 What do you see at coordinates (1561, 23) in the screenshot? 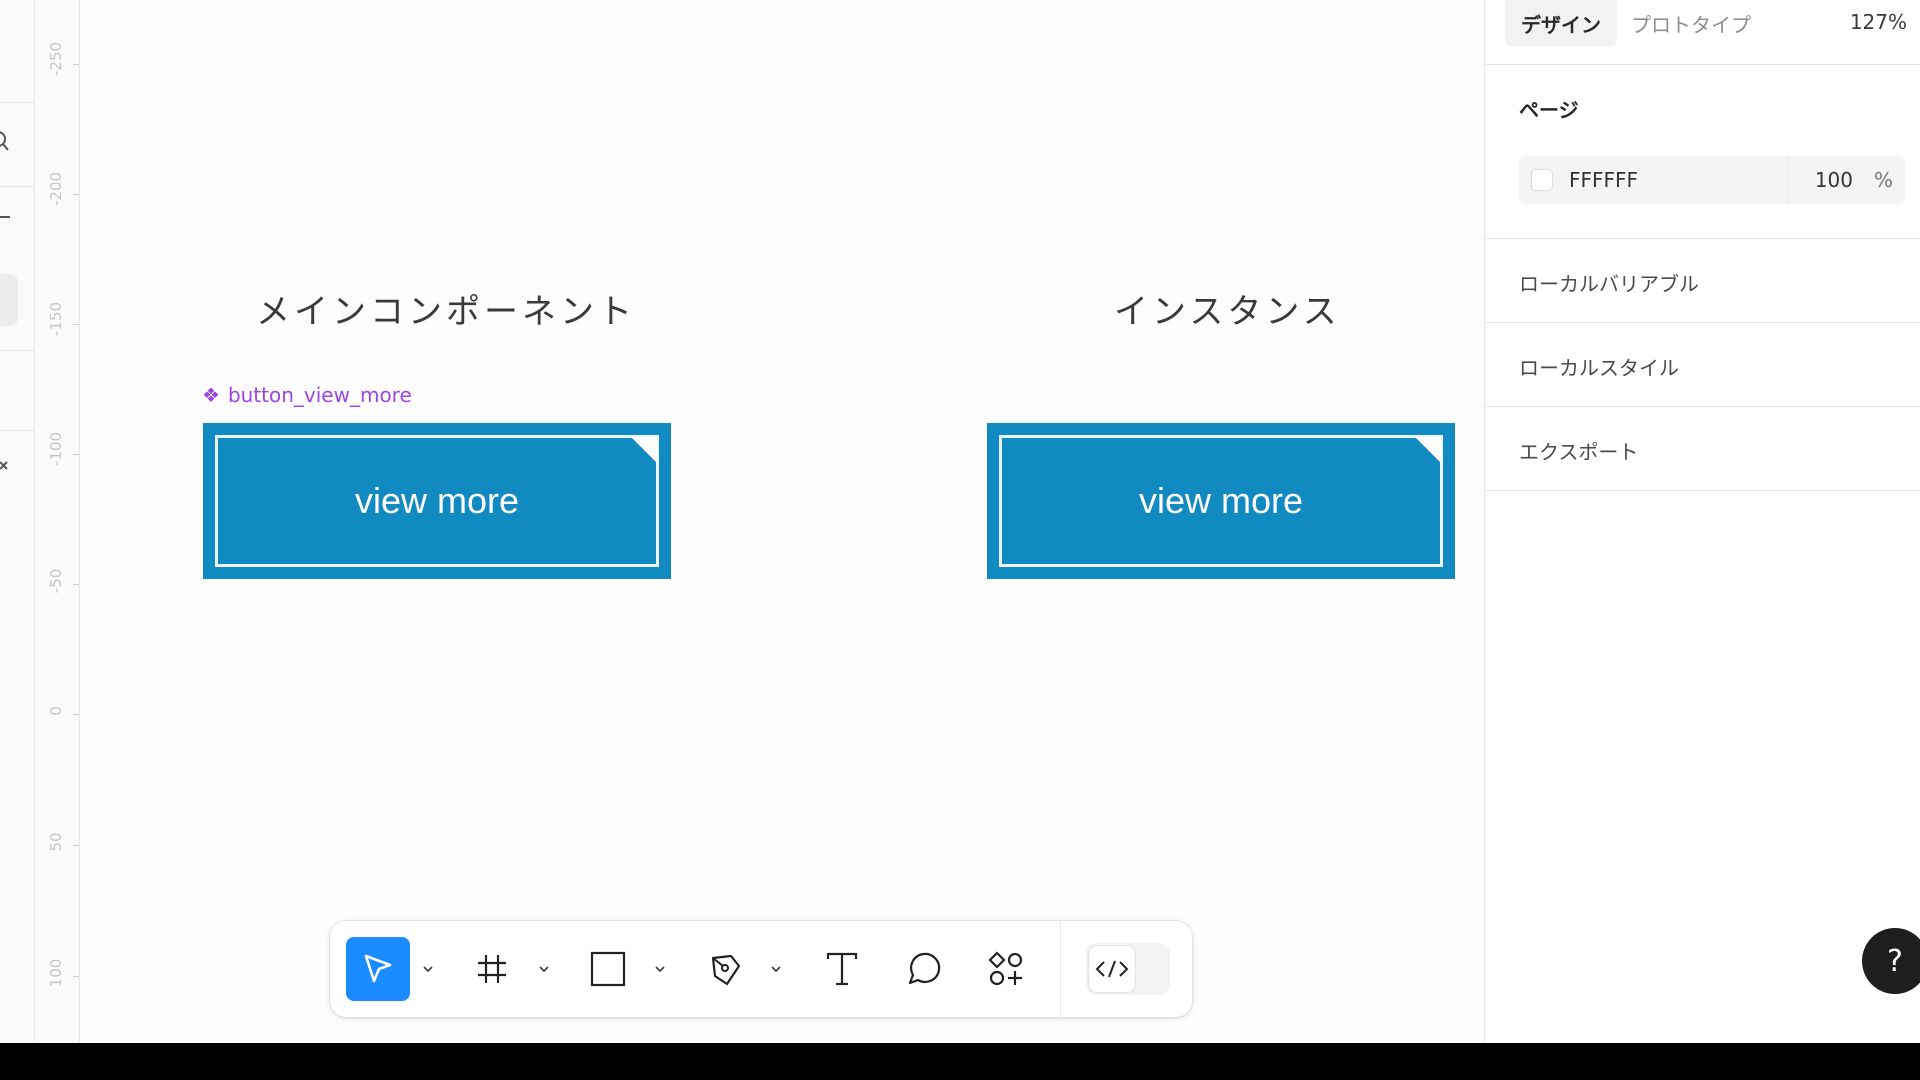
I see `tab-design: デザイン` at bounding box center [1561, 23].